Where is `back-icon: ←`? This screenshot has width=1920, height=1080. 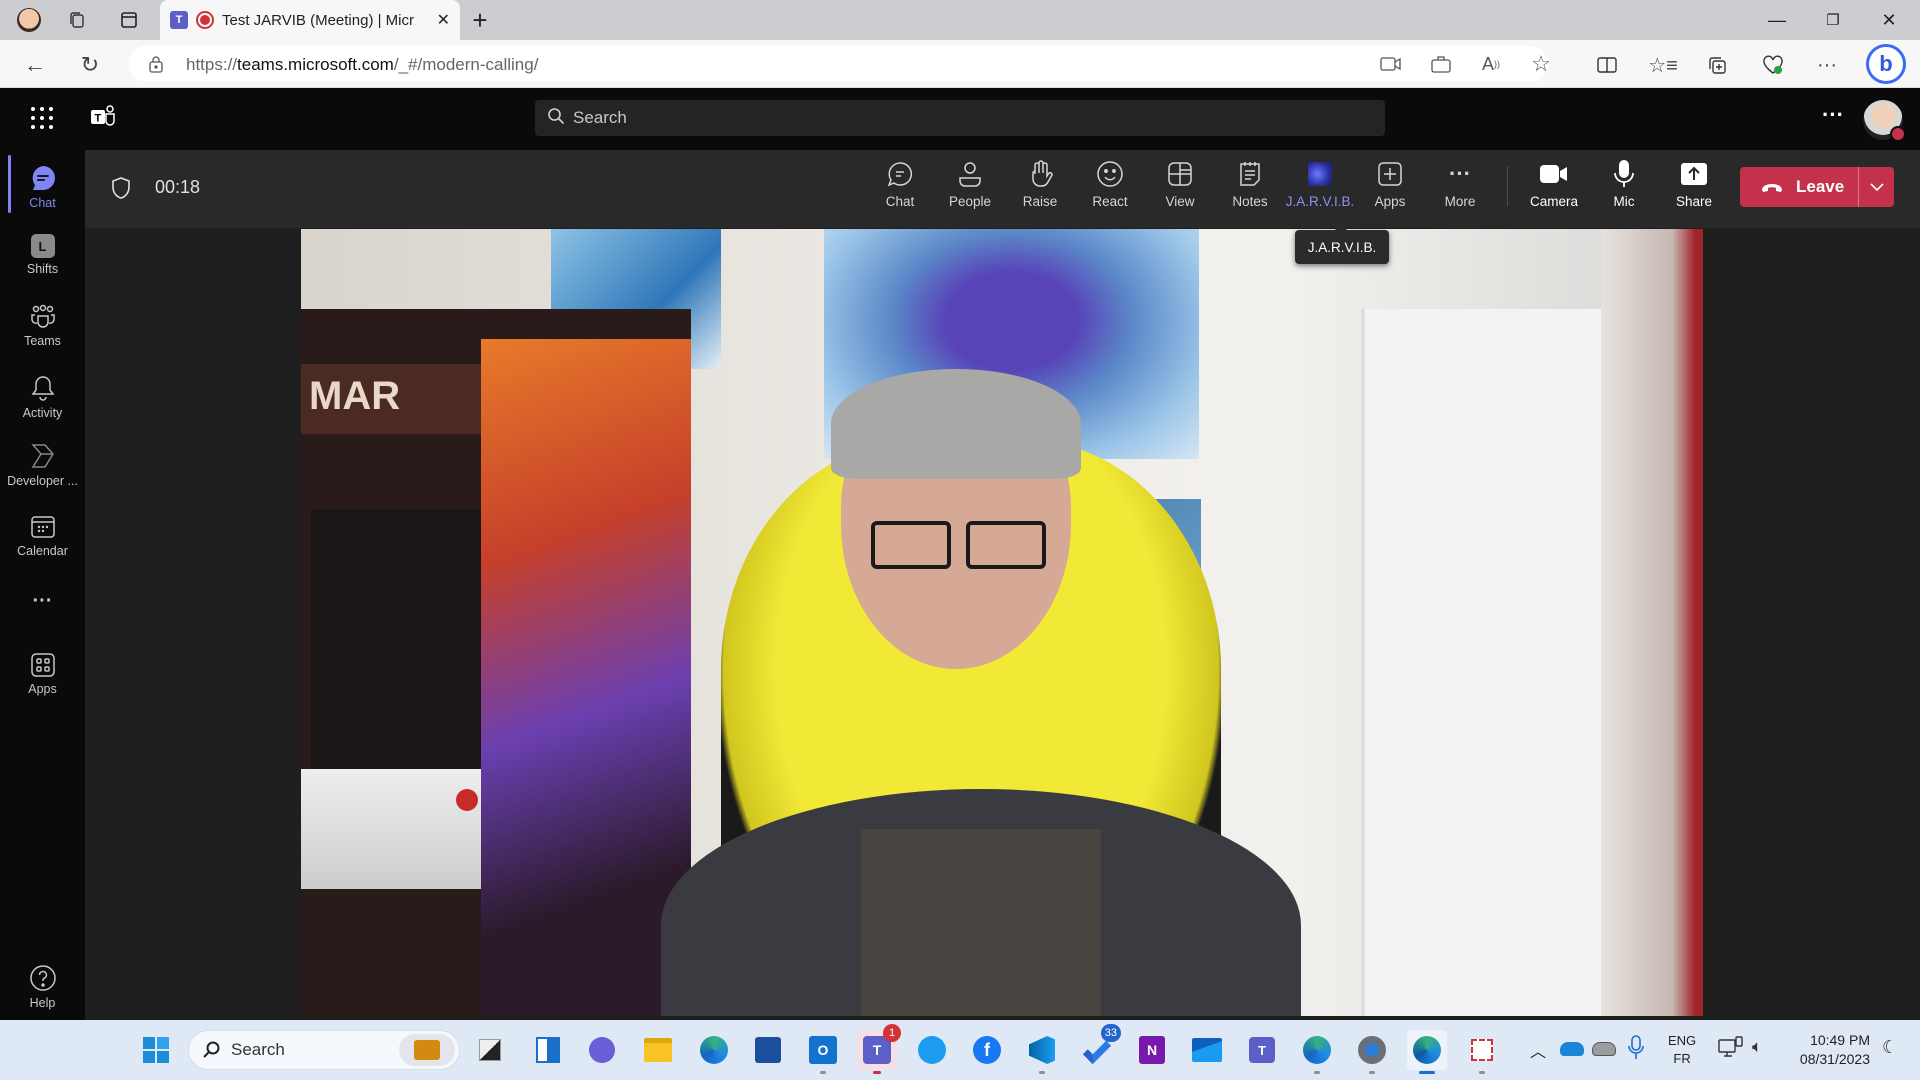 back-icon: ← is located at coordinates (35, 65).